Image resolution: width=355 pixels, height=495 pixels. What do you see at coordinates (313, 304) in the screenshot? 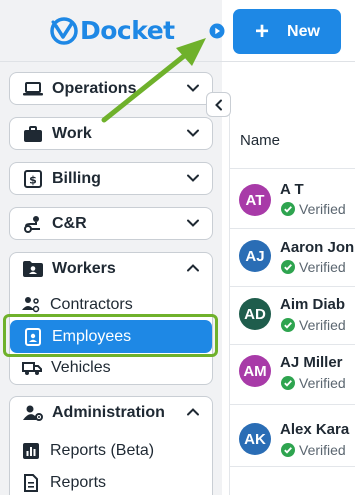
I see `employee-name: Aim Diab` at bounding box center [313, 304].